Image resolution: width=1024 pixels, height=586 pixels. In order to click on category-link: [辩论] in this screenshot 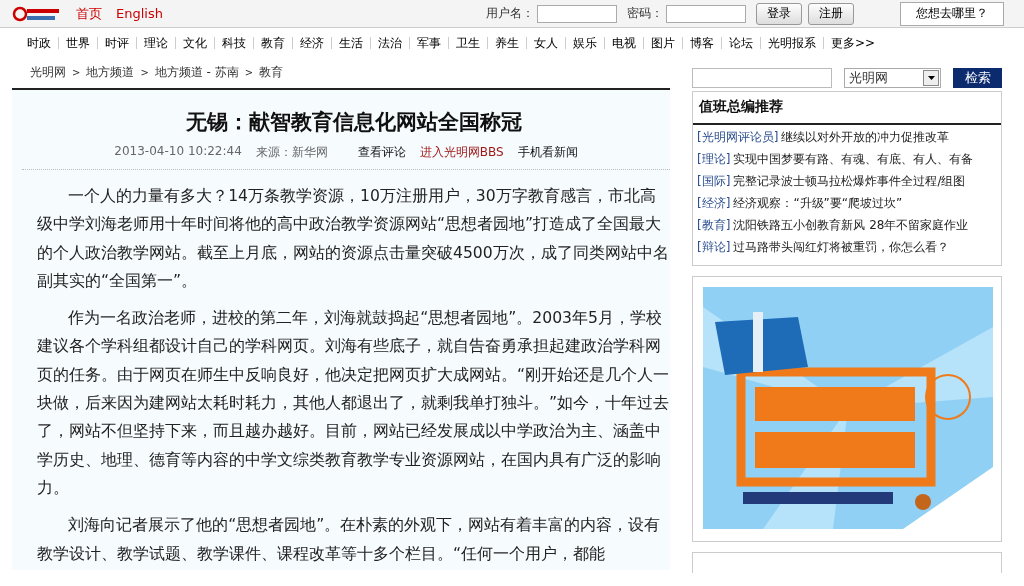, I will do `click(714, 247)`.